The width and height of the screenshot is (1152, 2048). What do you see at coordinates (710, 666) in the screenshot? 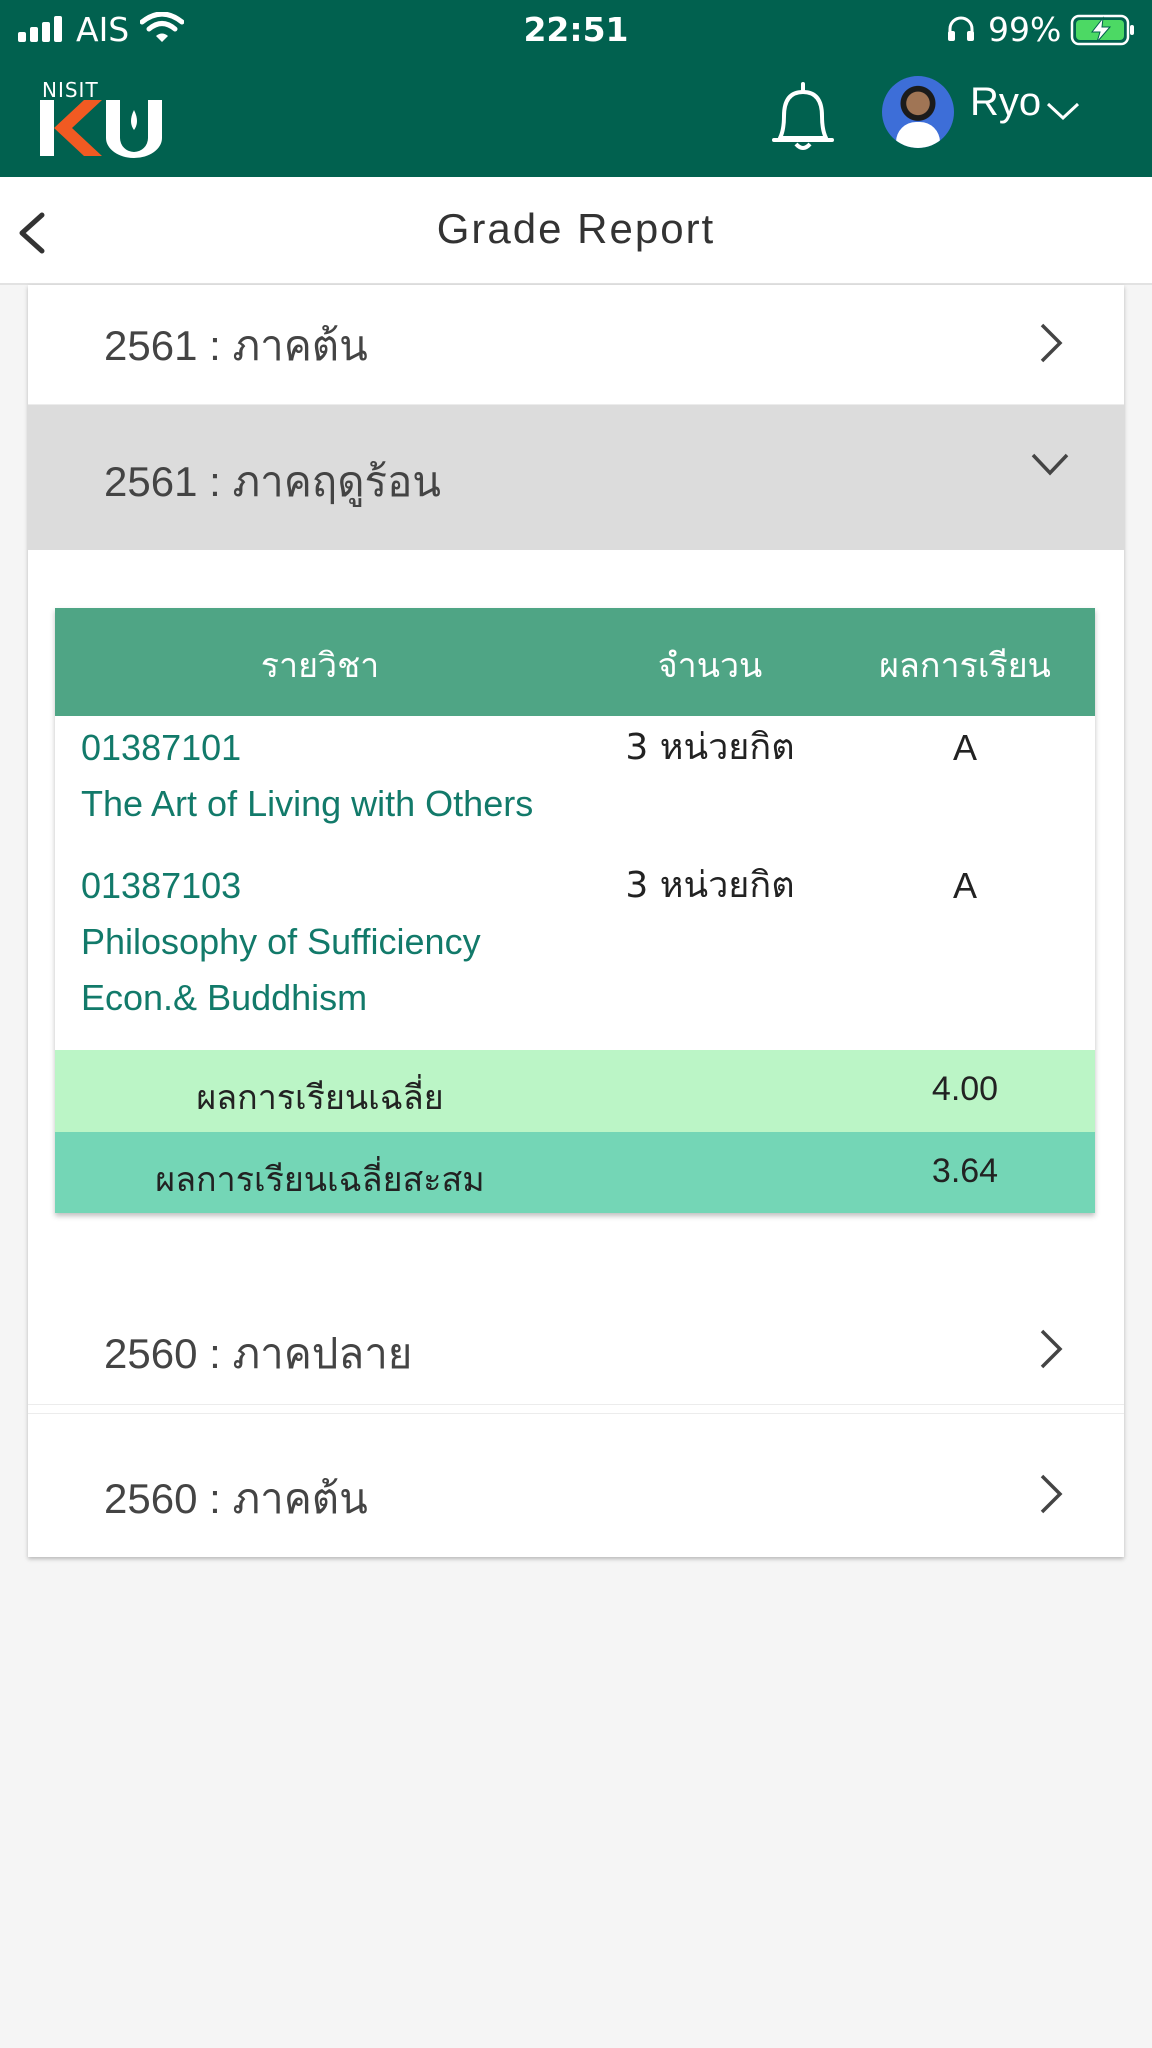
I see `header-credits: จำนวน` at bounding box center [710, 666].